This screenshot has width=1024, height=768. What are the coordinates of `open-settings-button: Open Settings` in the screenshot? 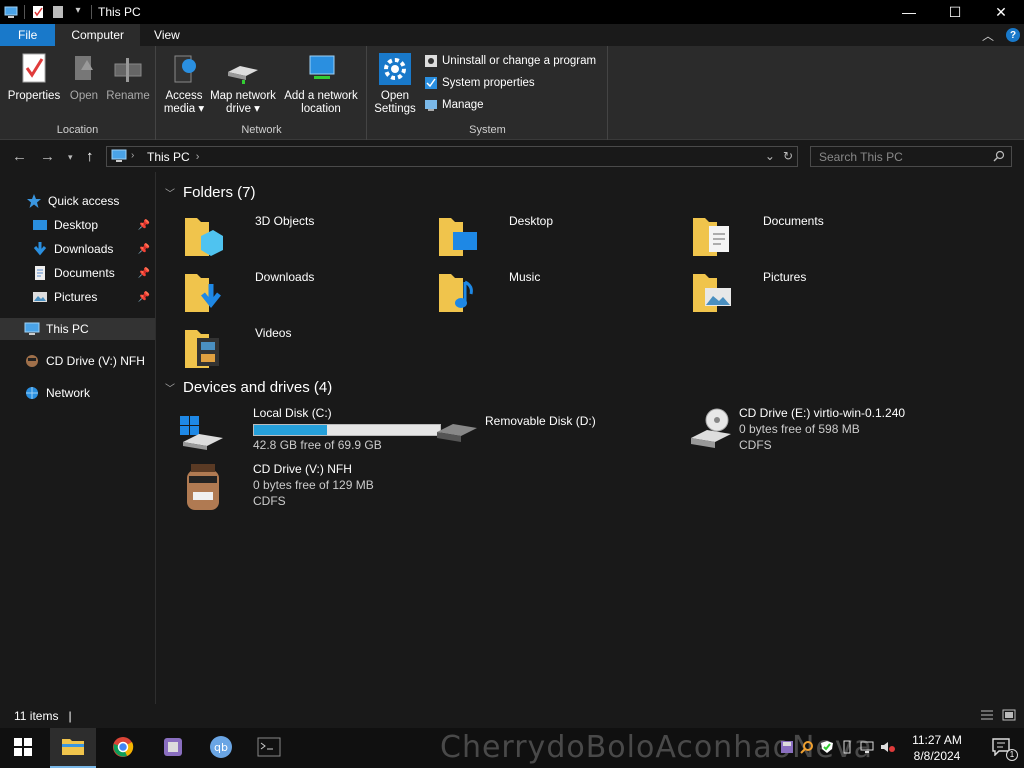 It's located at (395, 84).